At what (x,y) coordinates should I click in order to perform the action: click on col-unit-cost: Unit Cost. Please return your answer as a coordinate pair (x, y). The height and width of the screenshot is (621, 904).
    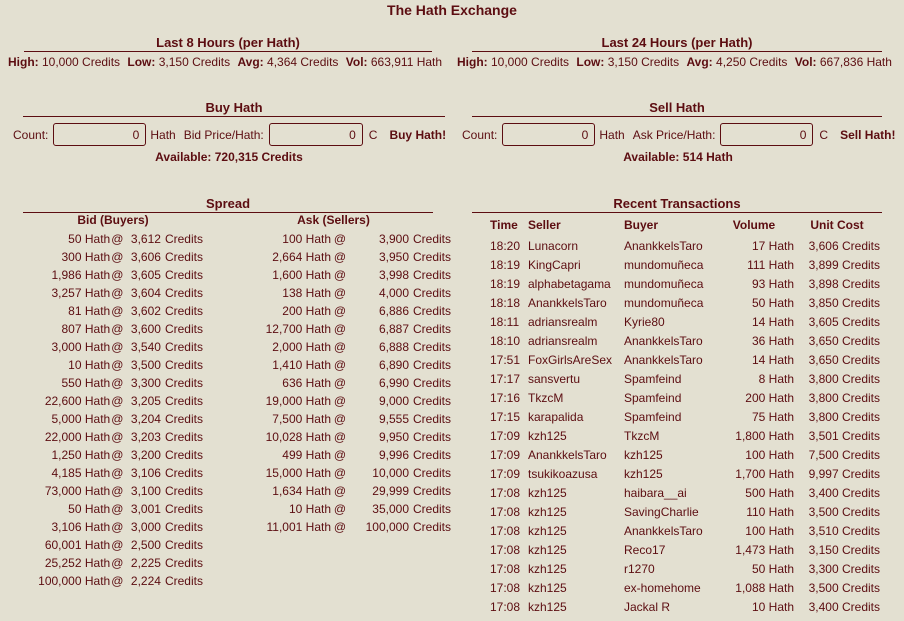
    Looking at the image, I should click on (837, 225).